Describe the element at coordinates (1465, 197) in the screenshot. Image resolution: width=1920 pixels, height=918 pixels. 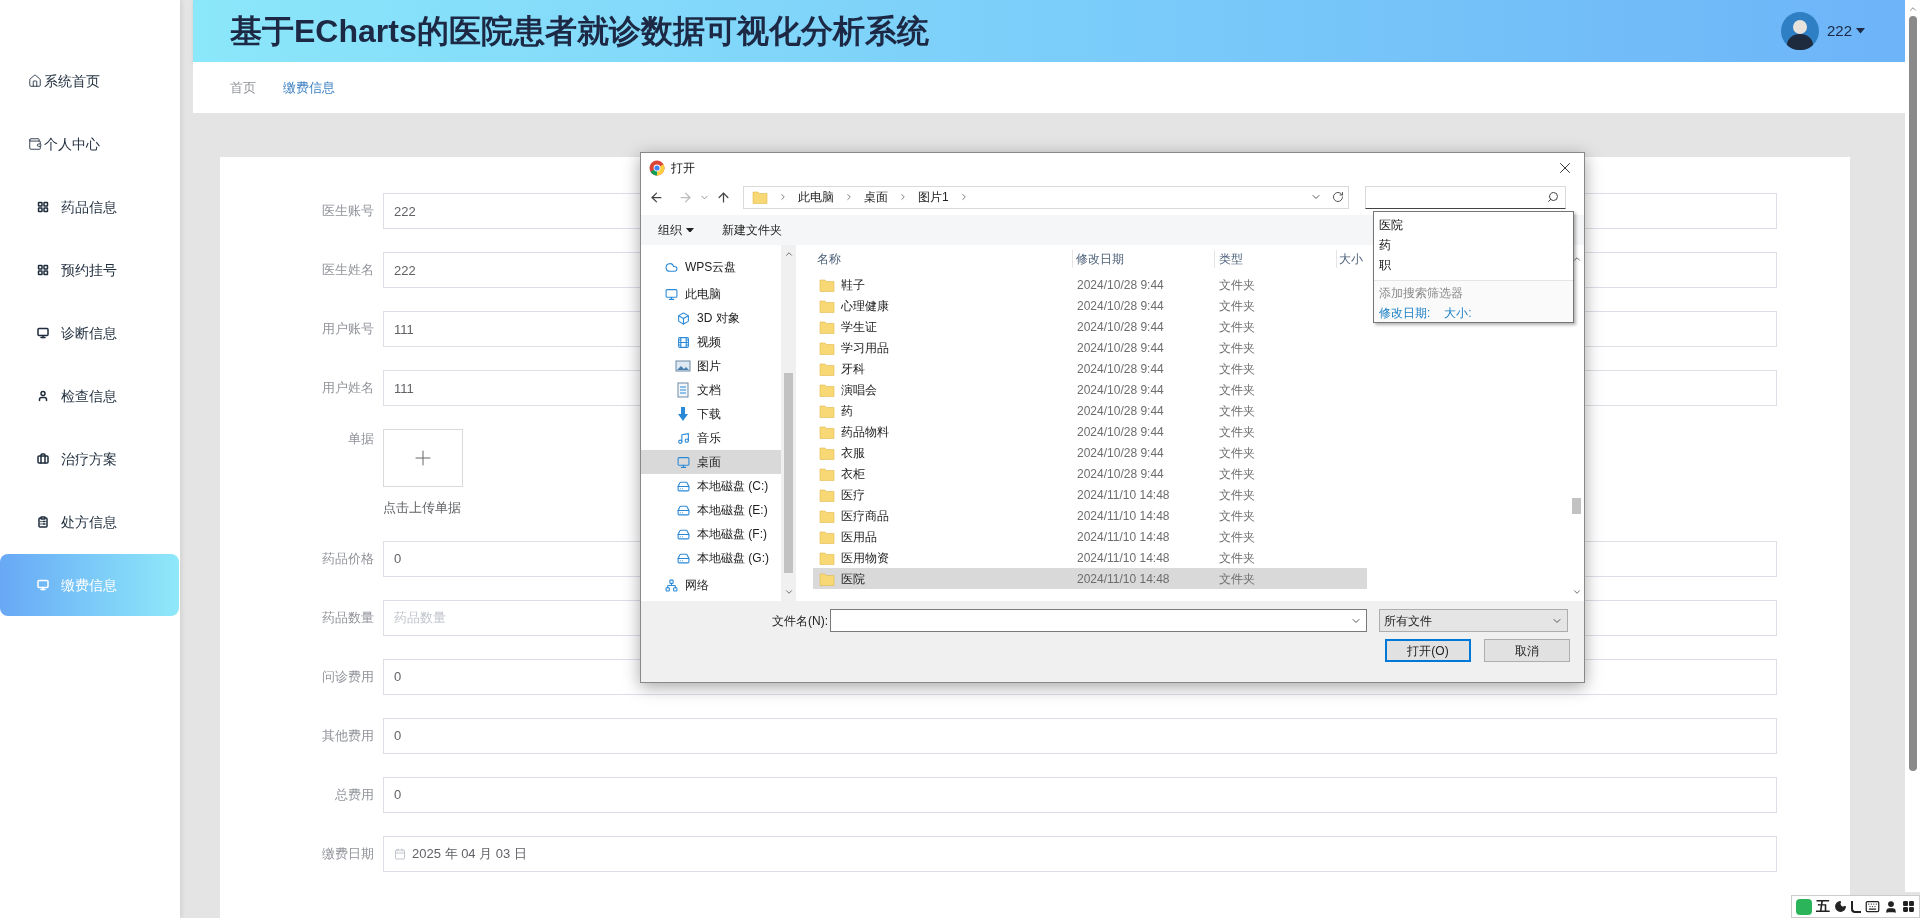
I see `search-field` at that location.